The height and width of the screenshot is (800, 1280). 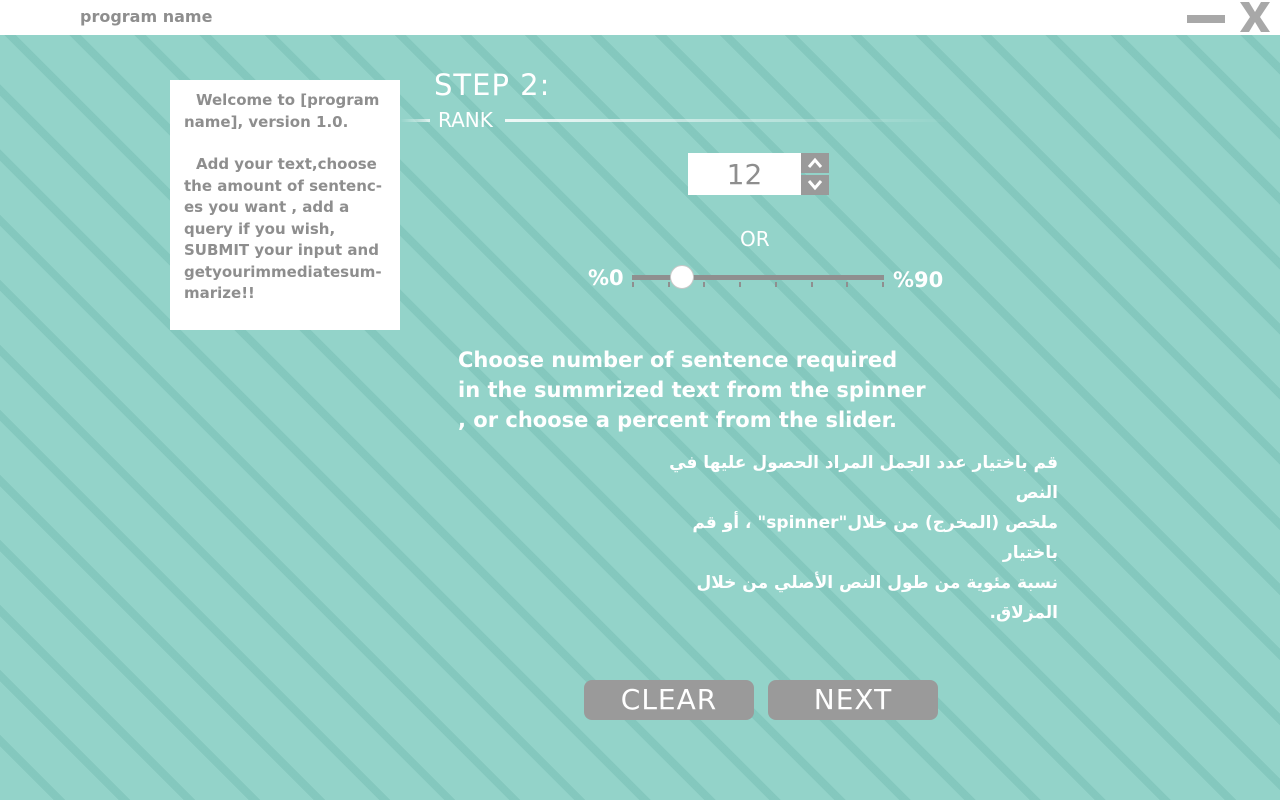 I want to click on clear-button: CLEAR, so click(x=669, y=700).